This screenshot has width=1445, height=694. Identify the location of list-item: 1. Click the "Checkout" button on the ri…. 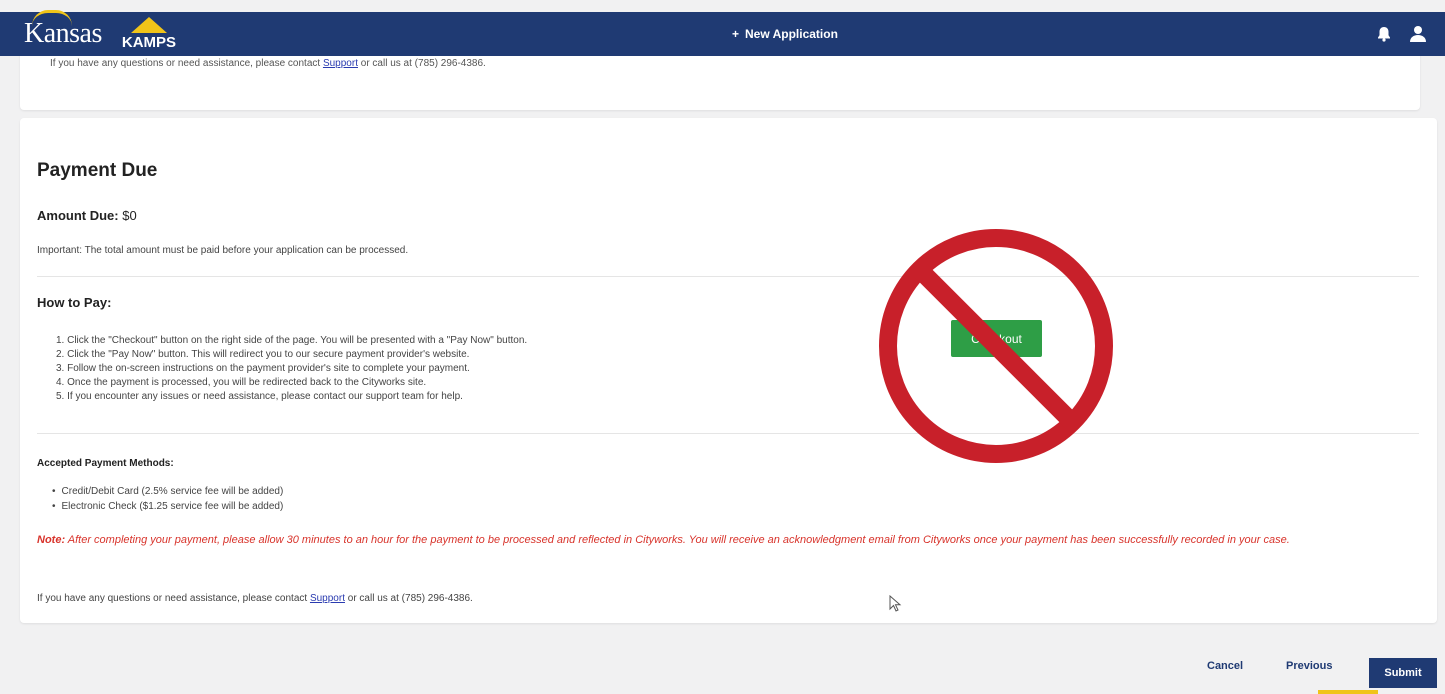
(292, 340).